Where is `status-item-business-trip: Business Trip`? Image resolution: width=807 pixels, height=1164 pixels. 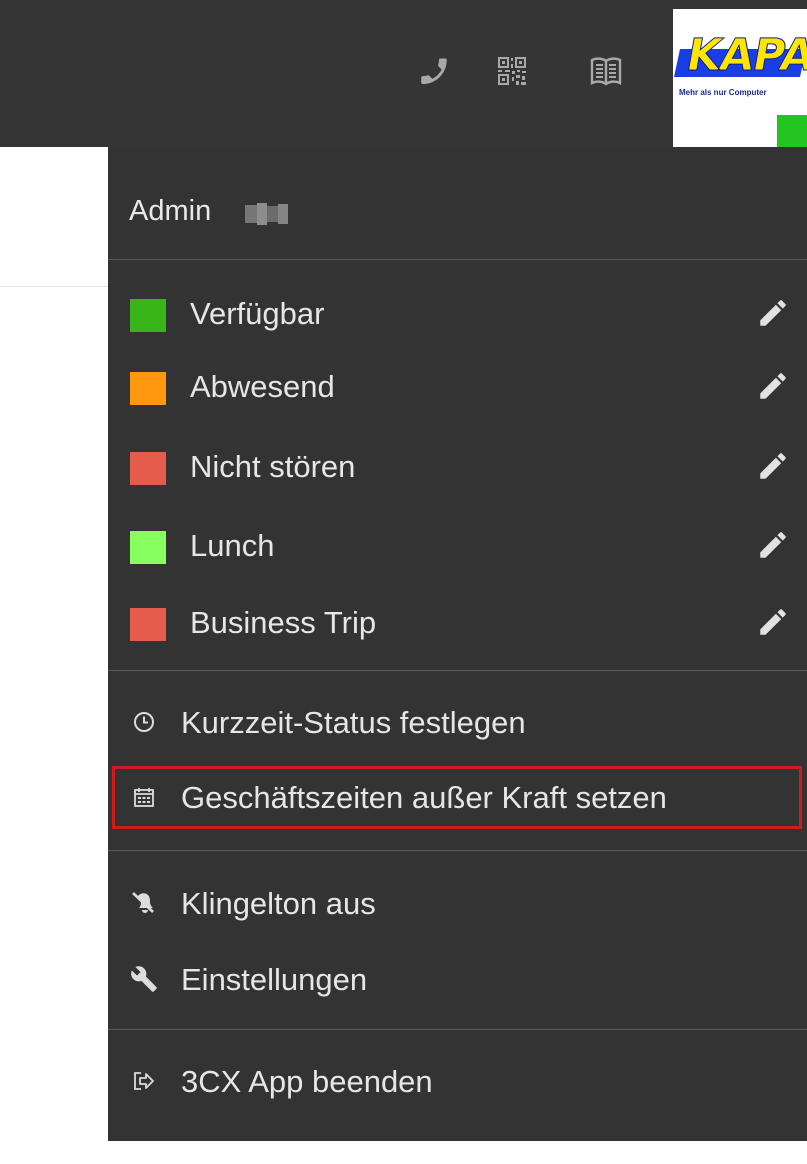 status-item-business-trip: Business Trip is located at coordinates (457, 623).